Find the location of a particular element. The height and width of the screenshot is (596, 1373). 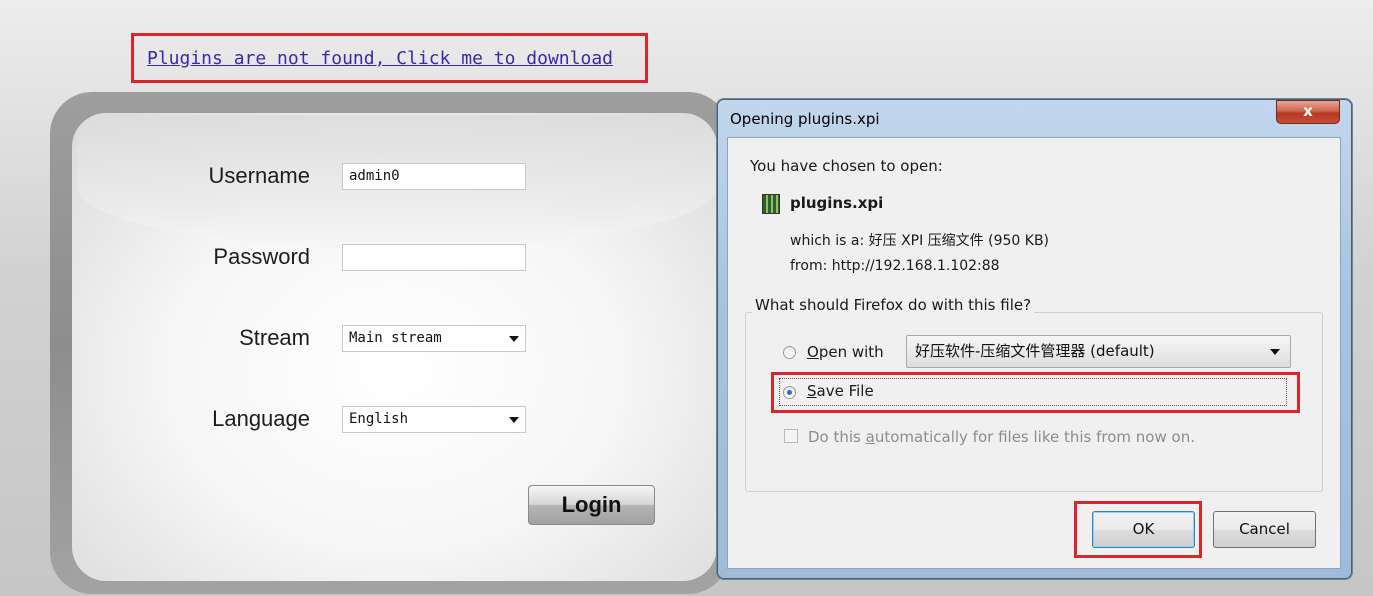

password-label: Password is located at coordinates (261, 256).